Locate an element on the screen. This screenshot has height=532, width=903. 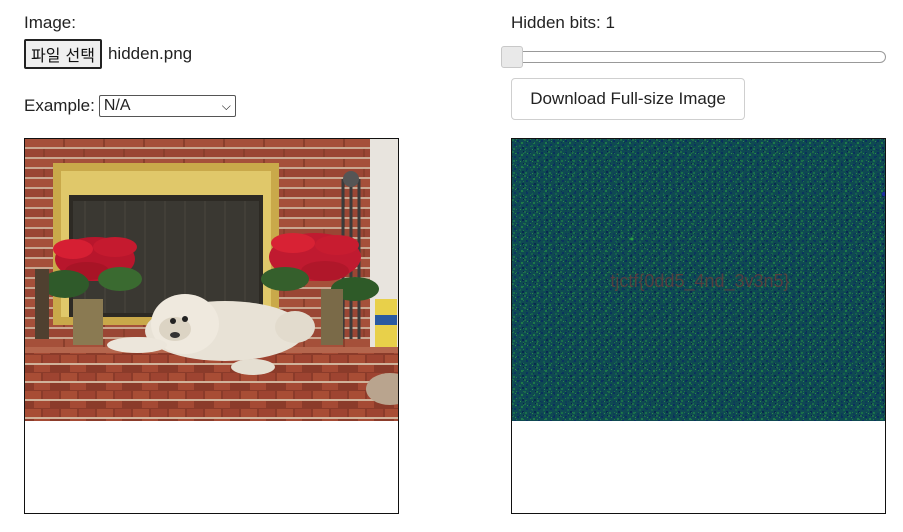
image-label: Image: is located at coordinates (50, 22).